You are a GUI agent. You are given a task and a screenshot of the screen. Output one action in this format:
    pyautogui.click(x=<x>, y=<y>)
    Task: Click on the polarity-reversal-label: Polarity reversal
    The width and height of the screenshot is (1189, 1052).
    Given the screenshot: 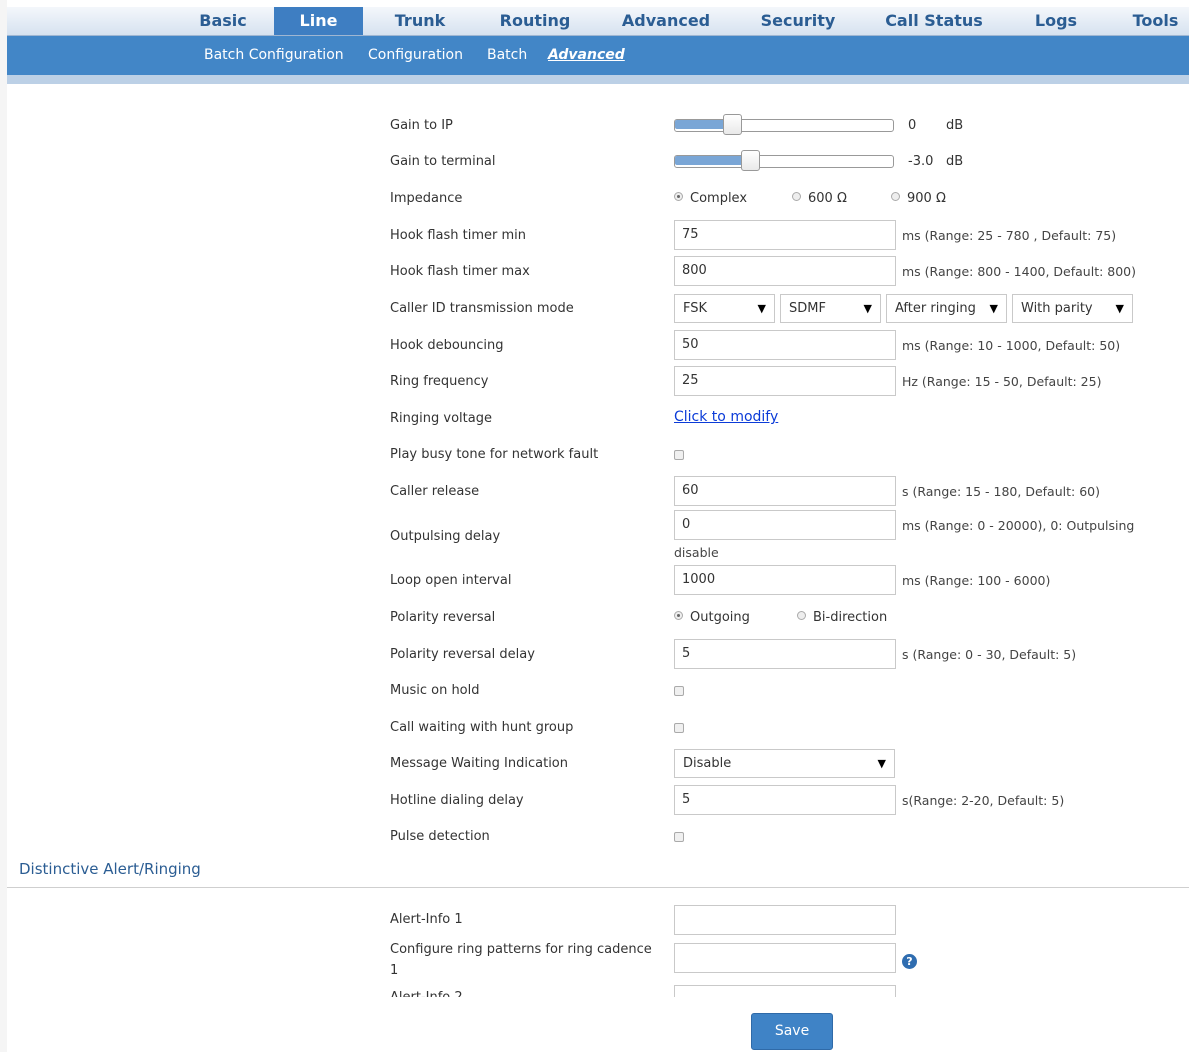 What is the action you would take?
    pyautogui.click(x=443, y=617)
    